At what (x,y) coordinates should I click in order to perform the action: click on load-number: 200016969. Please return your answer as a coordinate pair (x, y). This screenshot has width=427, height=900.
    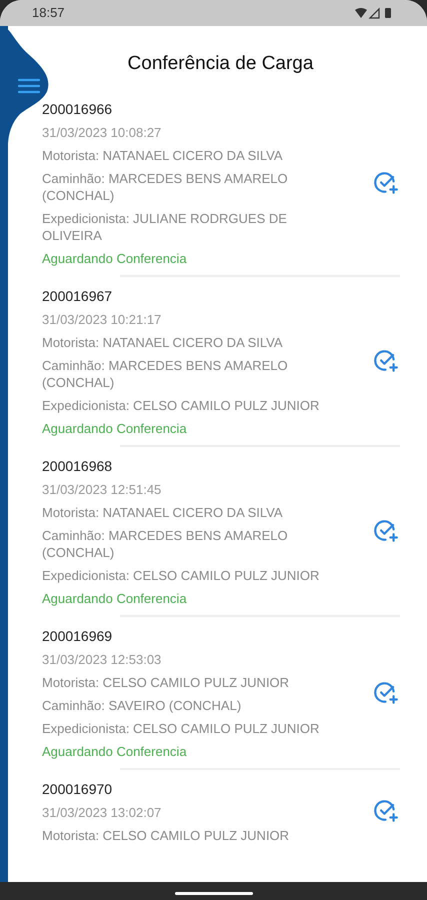
    Looking at the image, I should click on (78, 636).